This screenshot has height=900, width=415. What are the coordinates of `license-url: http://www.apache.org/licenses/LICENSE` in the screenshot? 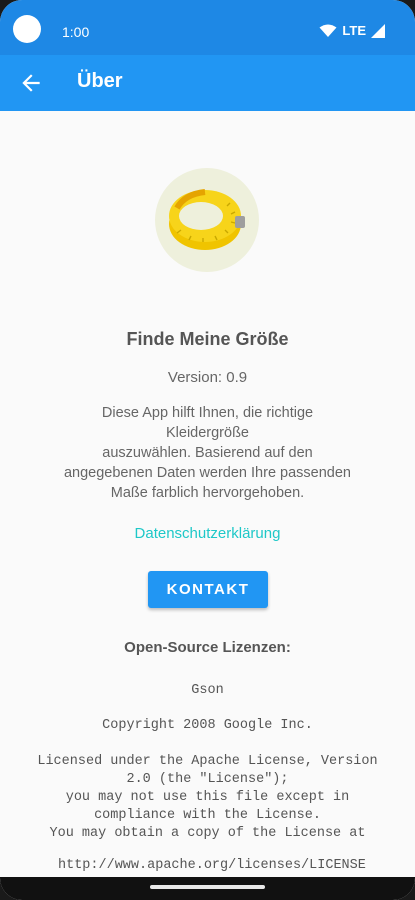 It's located at (212, 865).